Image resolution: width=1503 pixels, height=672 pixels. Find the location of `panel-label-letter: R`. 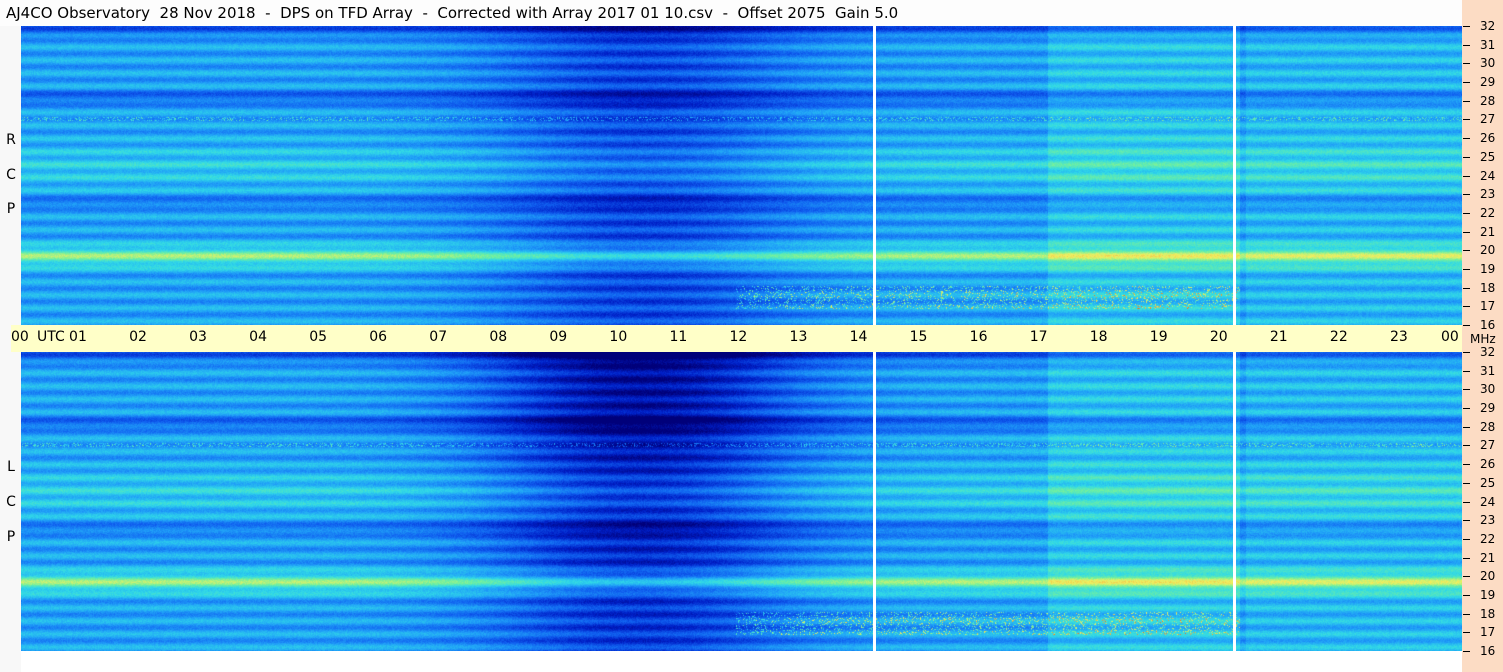

panel-label-letter: R is located at coordinates (11, 140).